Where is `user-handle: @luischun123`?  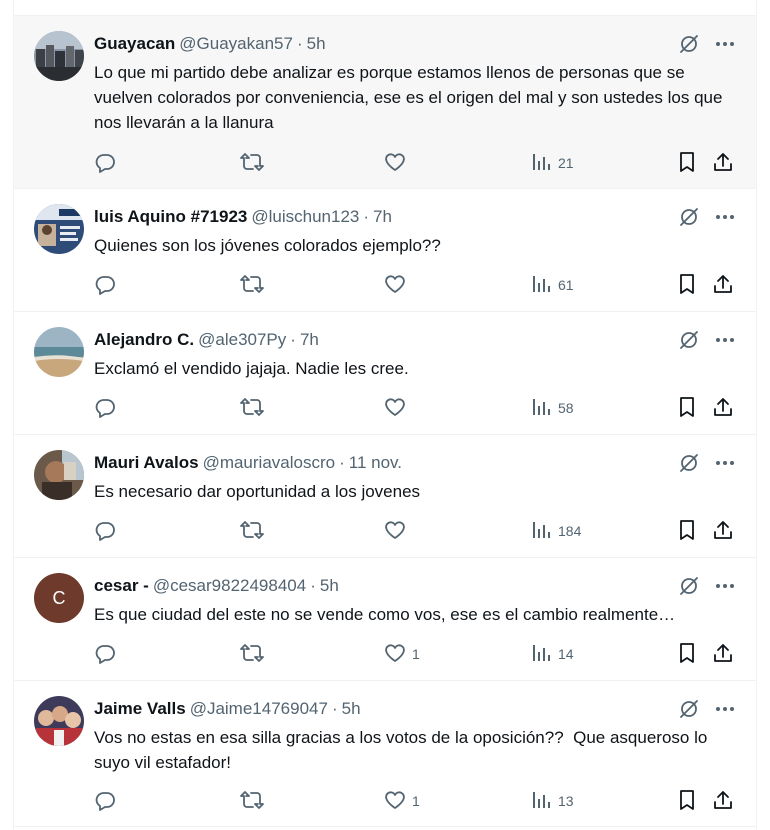 user-handle: @luischun123 is located at coordinates (305, 216).